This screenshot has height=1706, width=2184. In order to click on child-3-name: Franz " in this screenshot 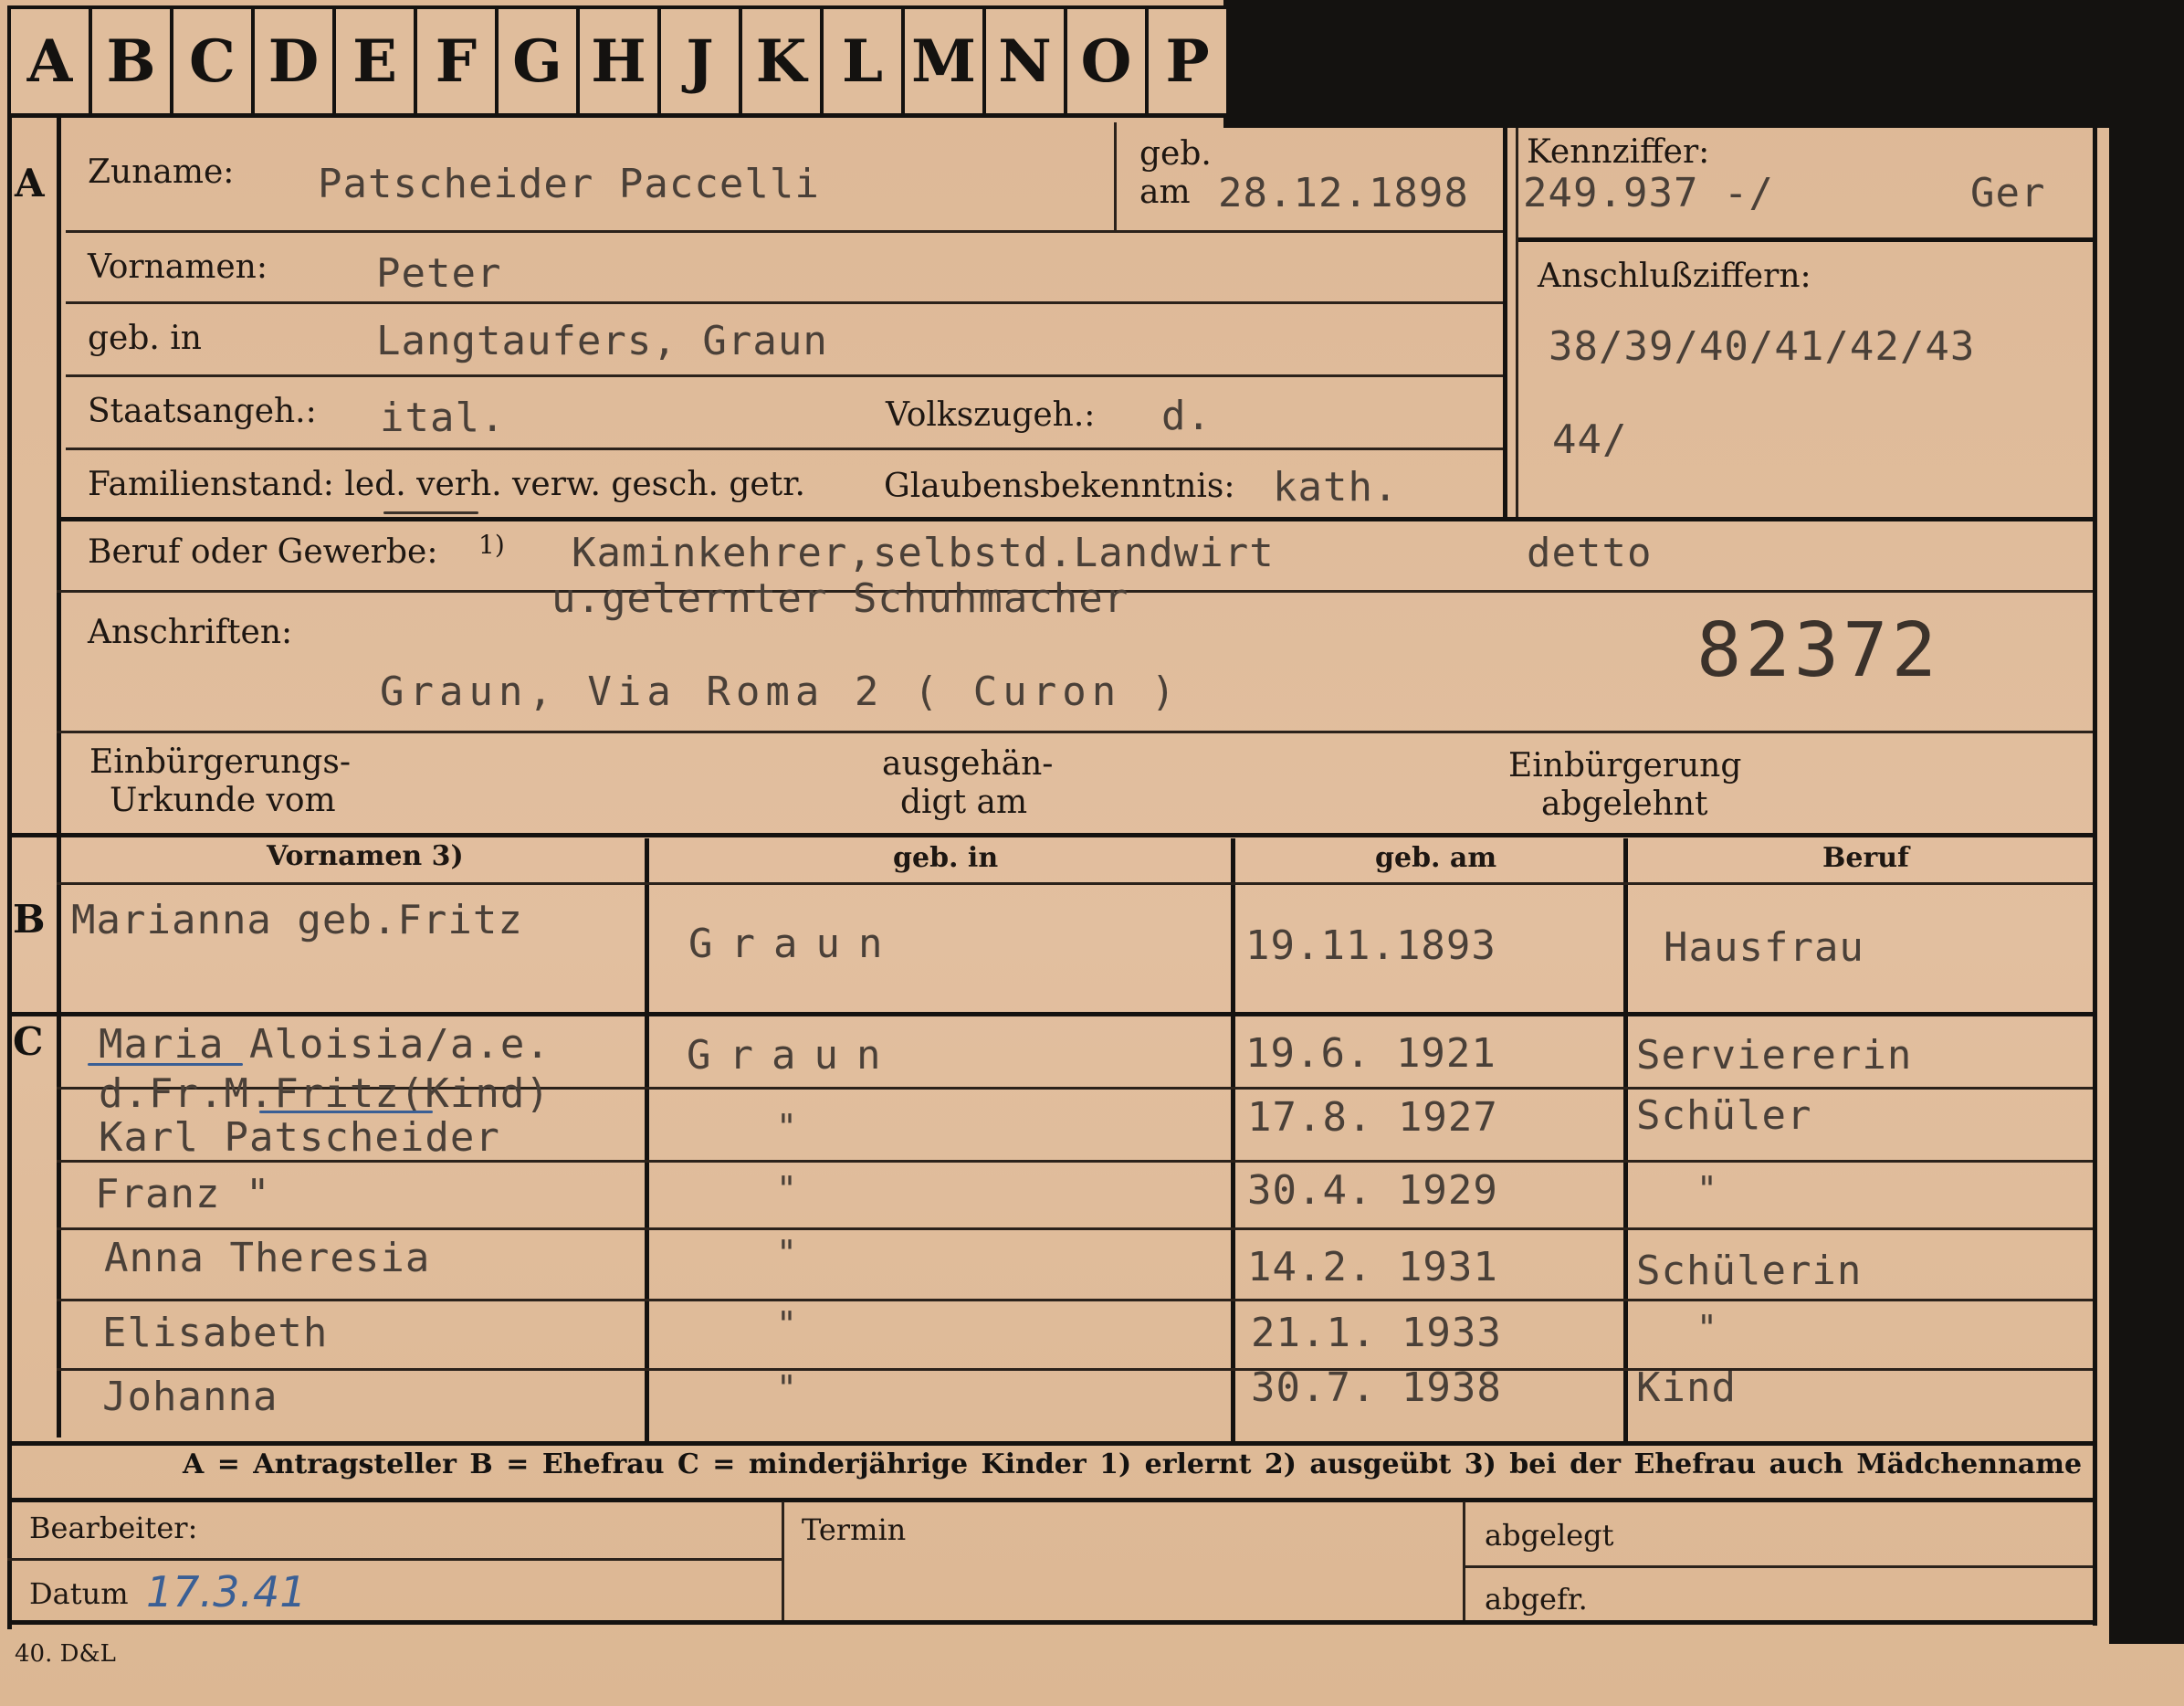, I will do `click(183, 1194)`.